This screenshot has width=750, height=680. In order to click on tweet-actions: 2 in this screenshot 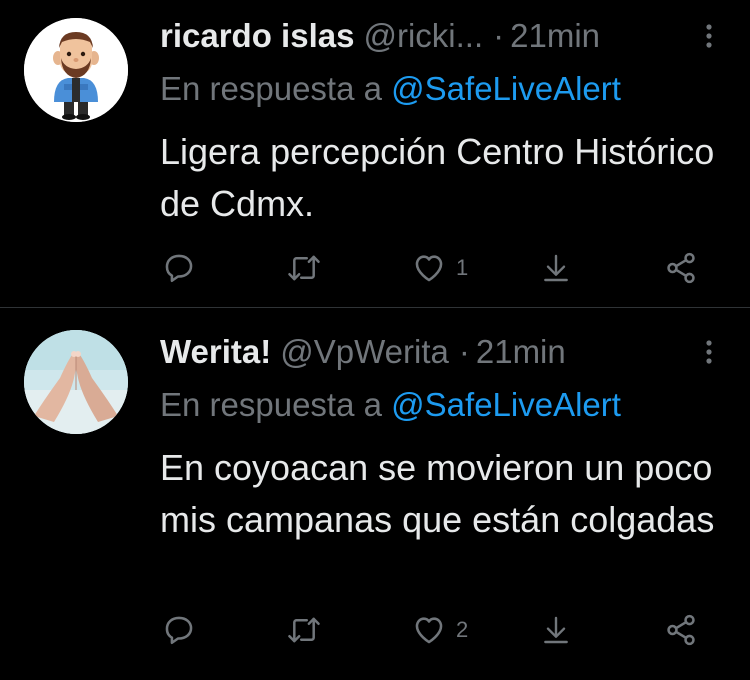, I will do `click(375, 630)`.